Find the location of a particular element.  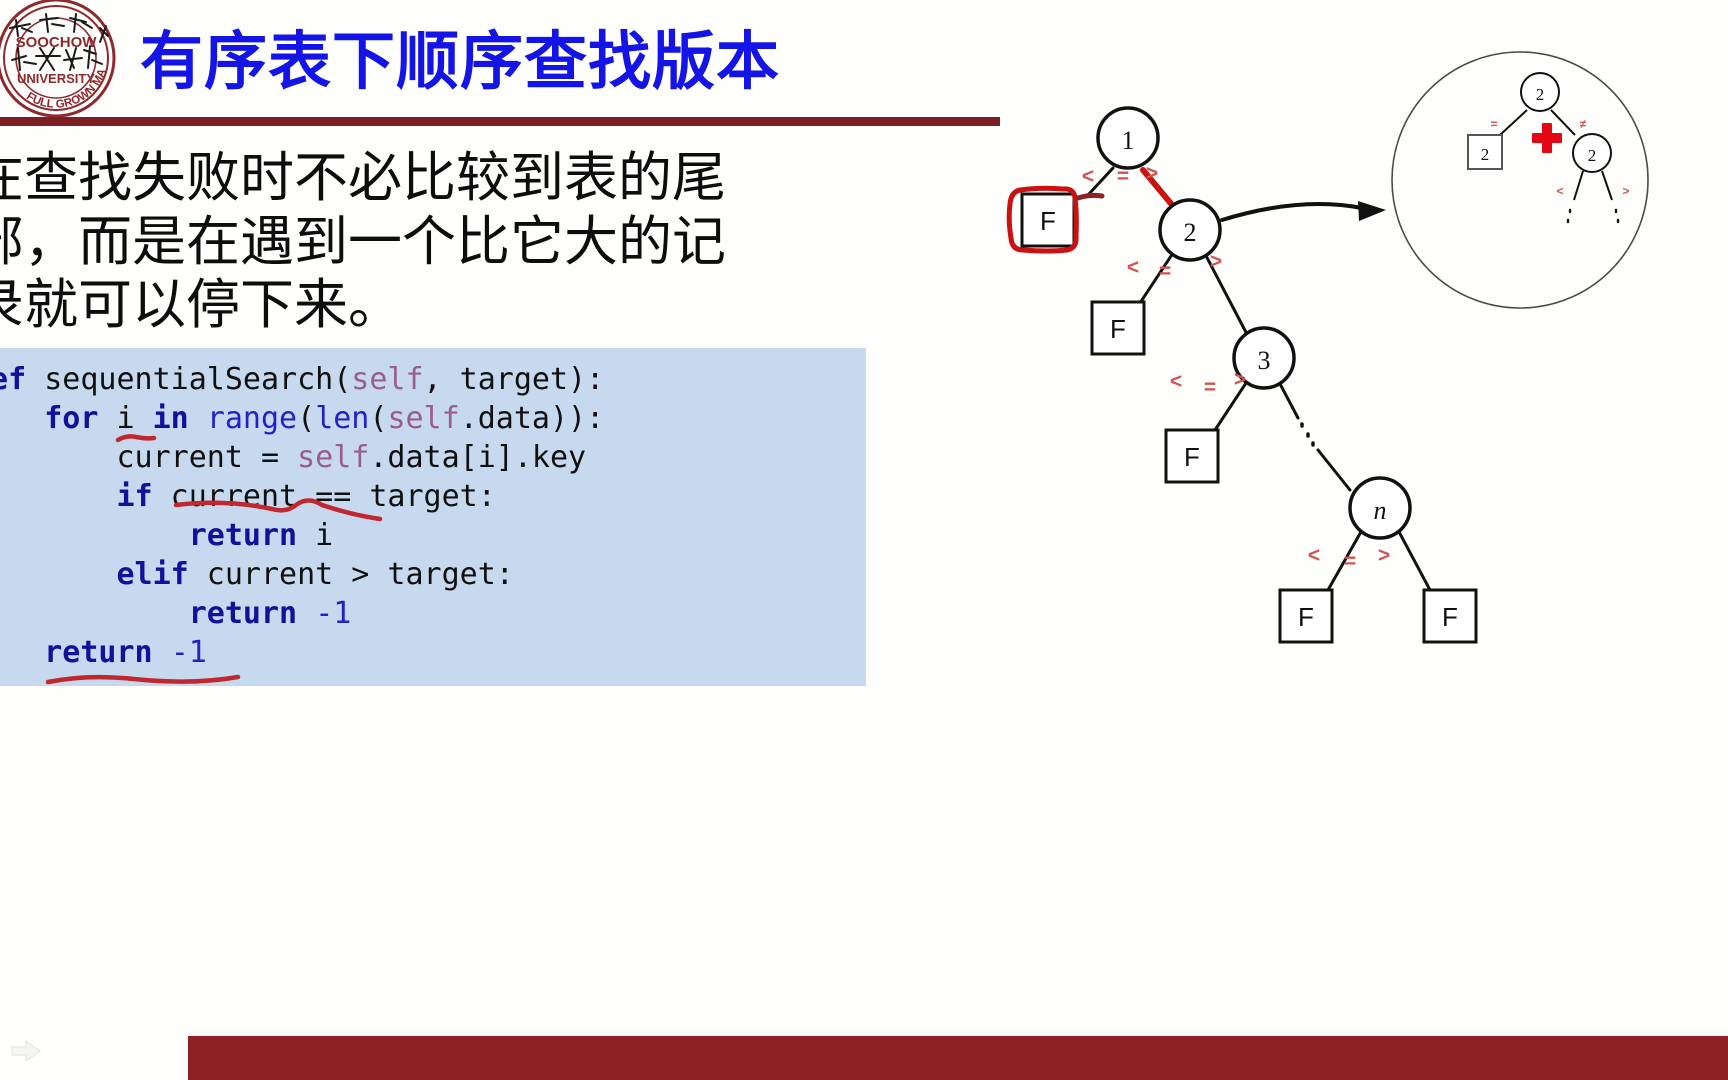

ellipsis-edge is located at coordinates (1307, 434).